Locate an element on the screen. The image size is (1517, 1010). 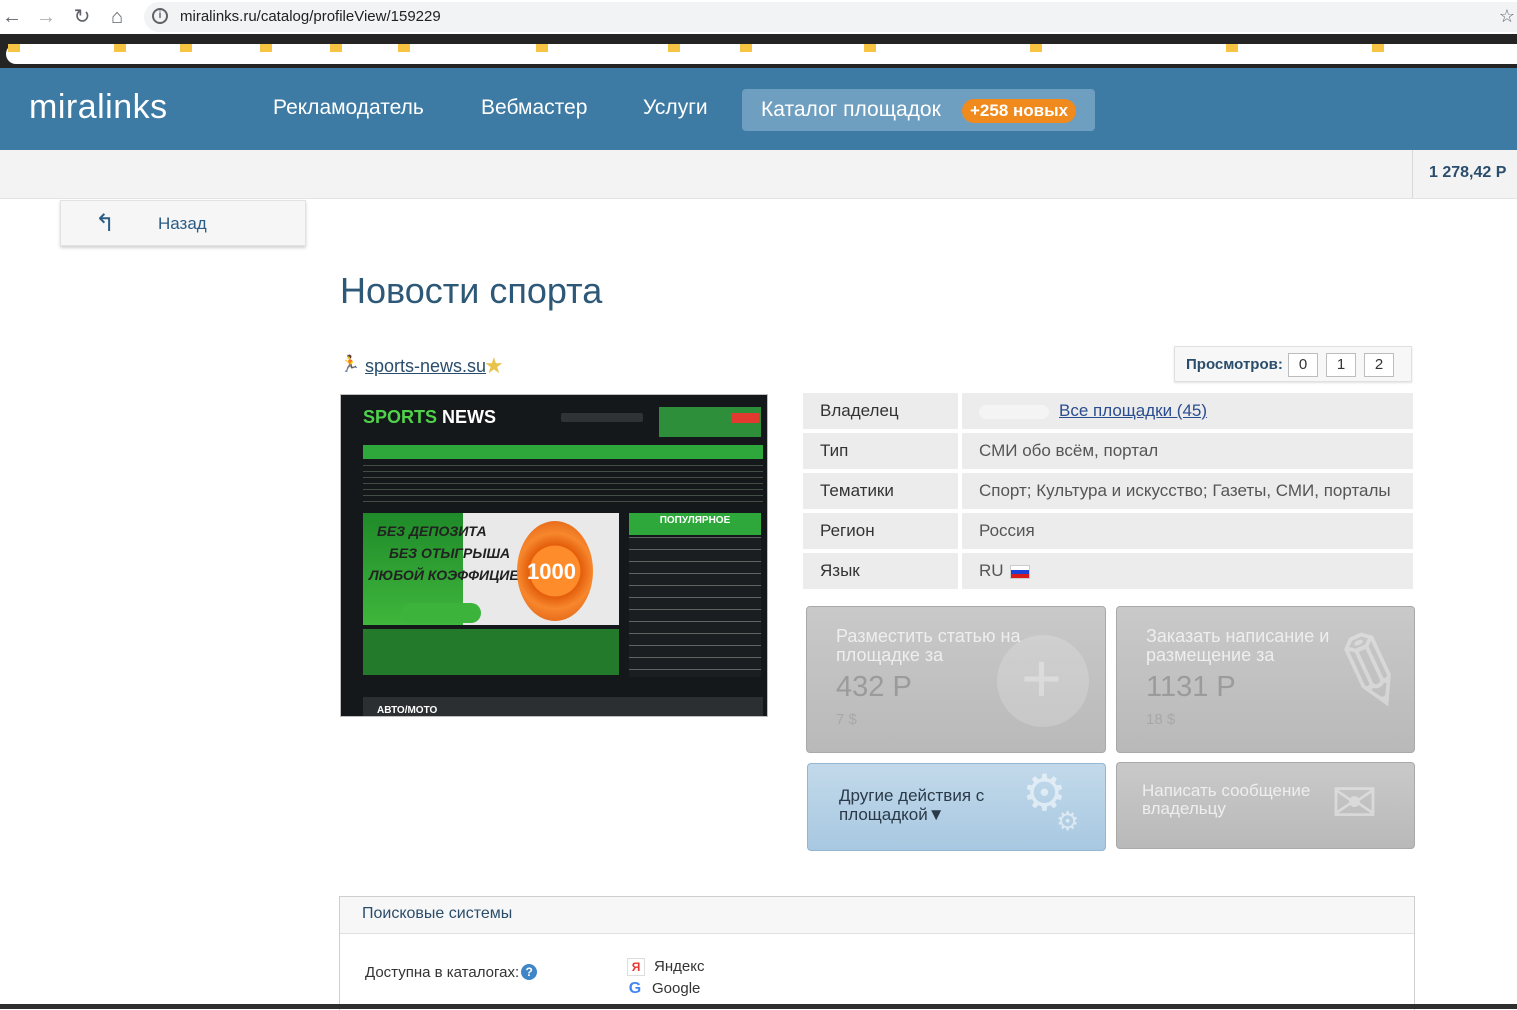
site-info-icon: i is located at coordinates (160, 16).